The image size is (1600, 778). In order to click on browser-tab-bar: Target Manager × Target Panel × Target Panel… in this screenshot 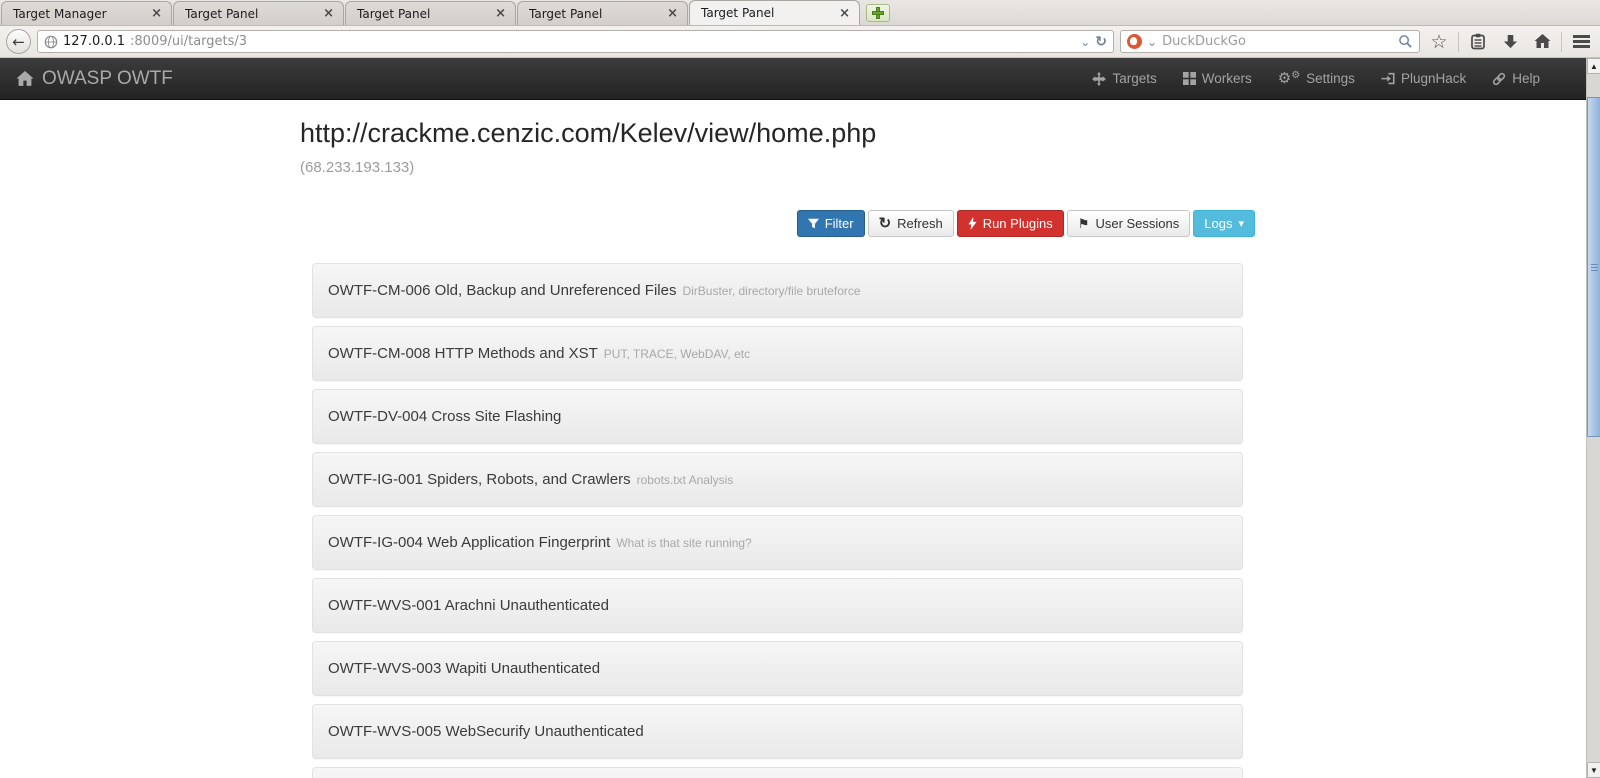, I will do `click(800, 13)`.